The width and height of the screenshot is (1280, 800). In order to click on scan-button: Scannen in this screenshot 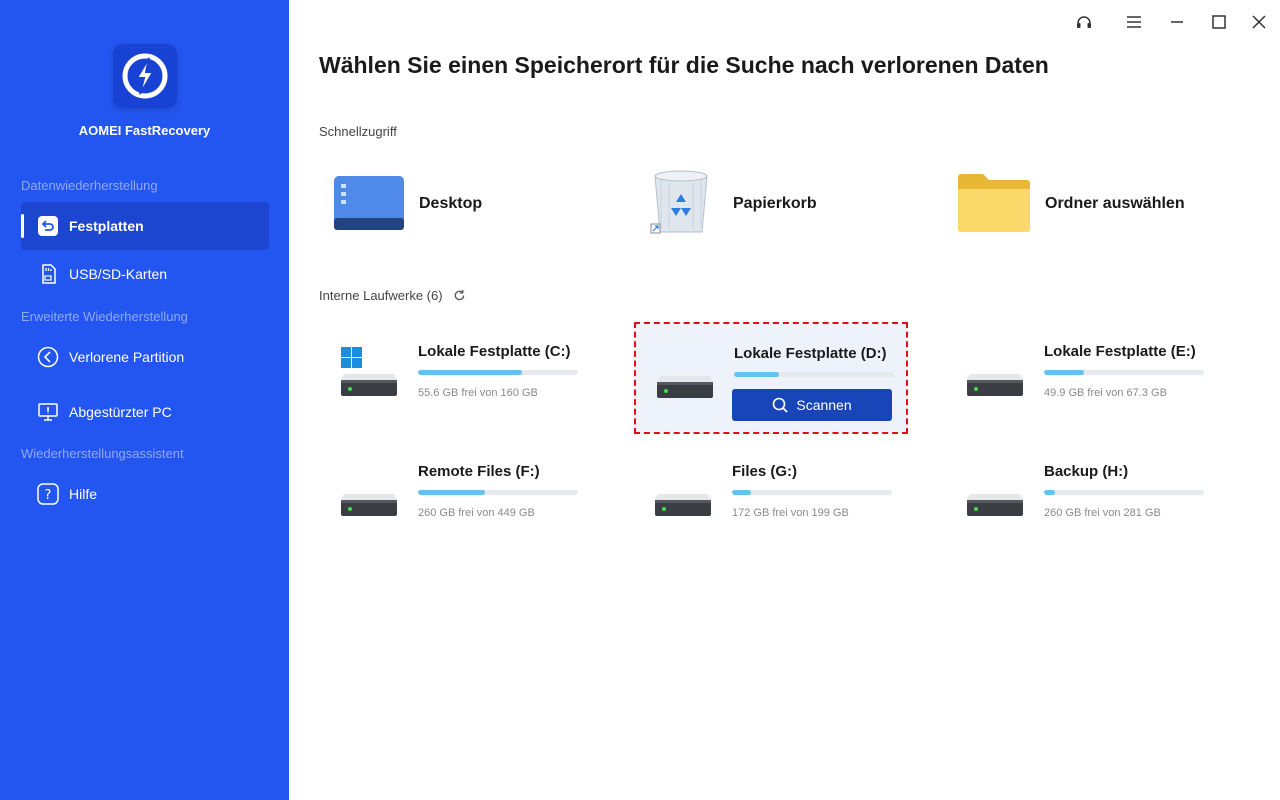, I will do `click(812, 405)`.